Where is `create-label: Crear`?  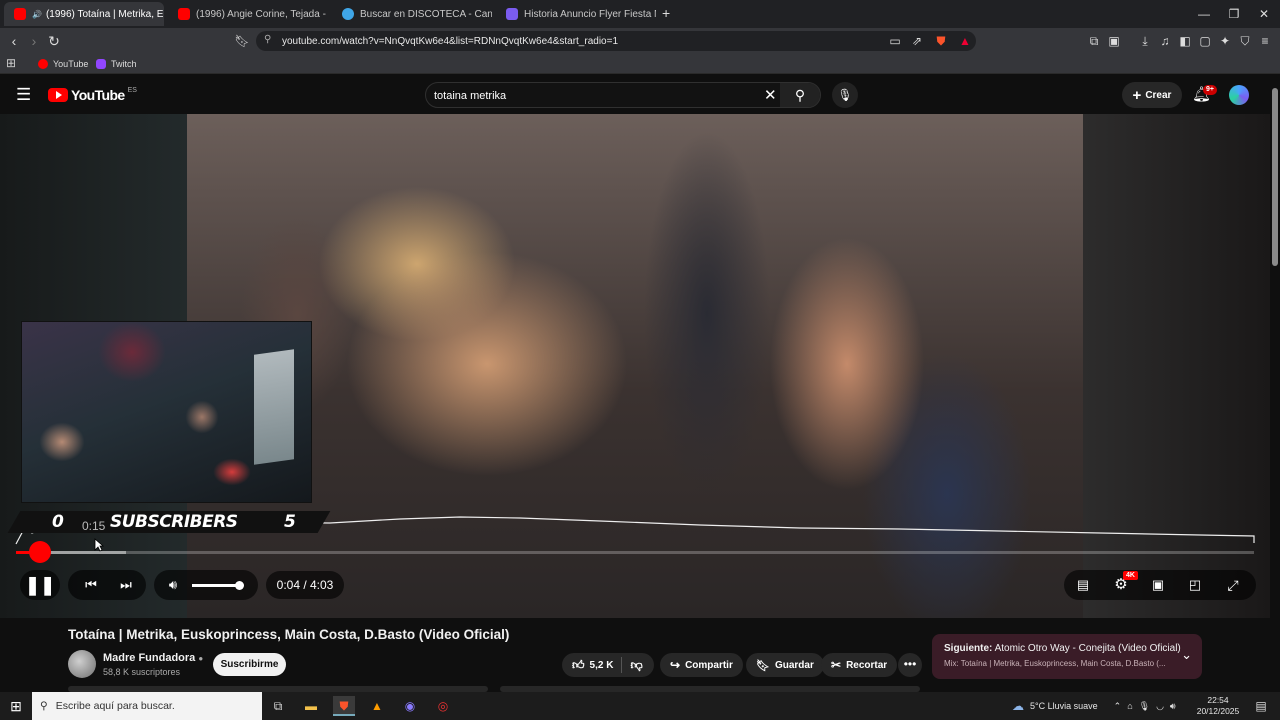
create-label: Crear is located at coordinates (1158, 95).